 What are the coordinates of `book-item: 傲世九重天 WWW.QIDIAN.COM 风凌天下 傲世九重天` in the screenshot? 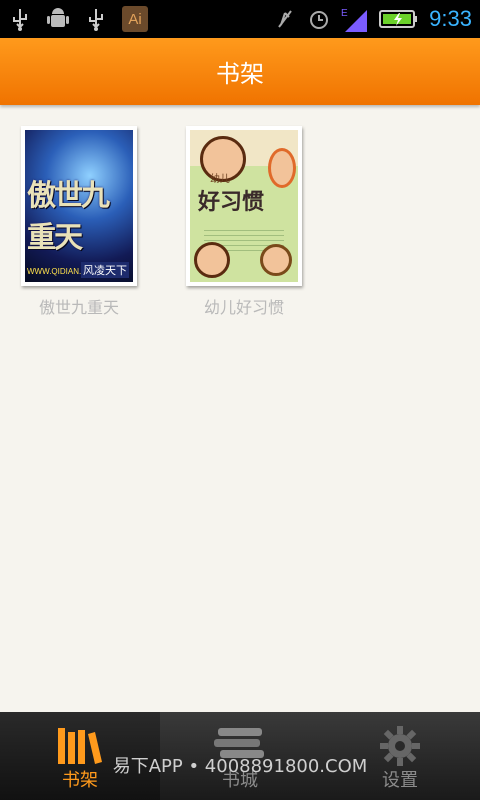 It's located at (79, 222).